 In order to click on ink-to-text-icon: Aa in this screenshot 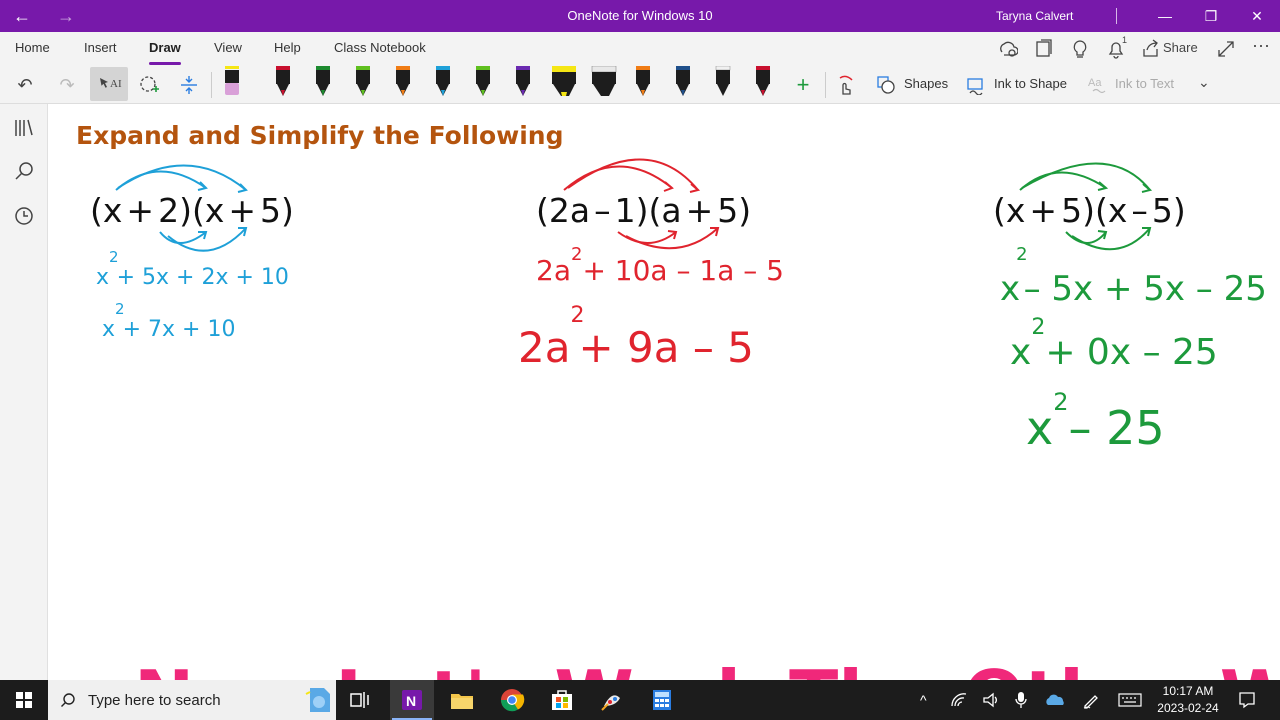, I will do `click(1098, 85)`.